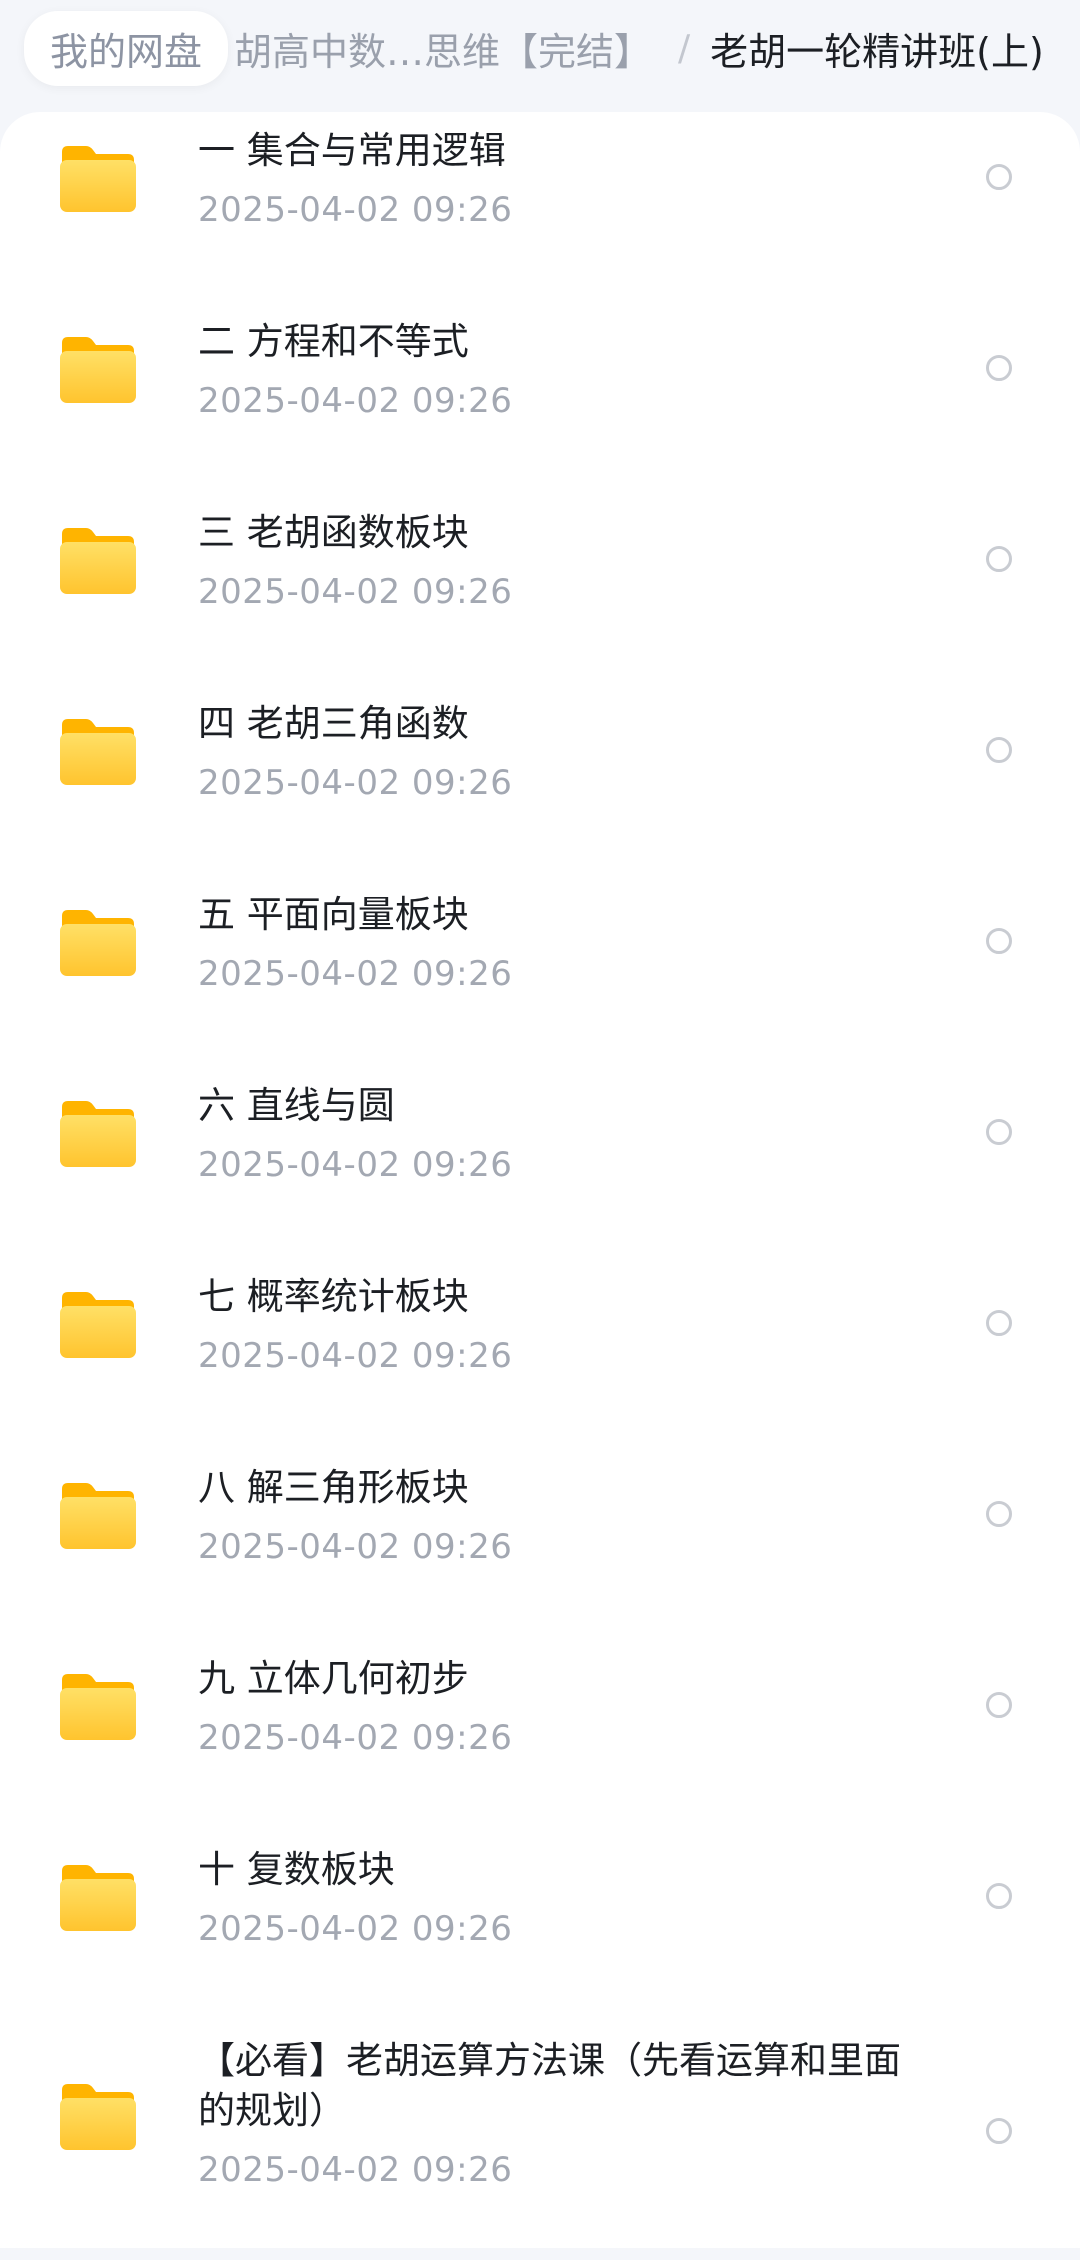  I want to click on list-item: 一 集合与常用逻辑 2025-04-02 09:26, so click(540, 207).